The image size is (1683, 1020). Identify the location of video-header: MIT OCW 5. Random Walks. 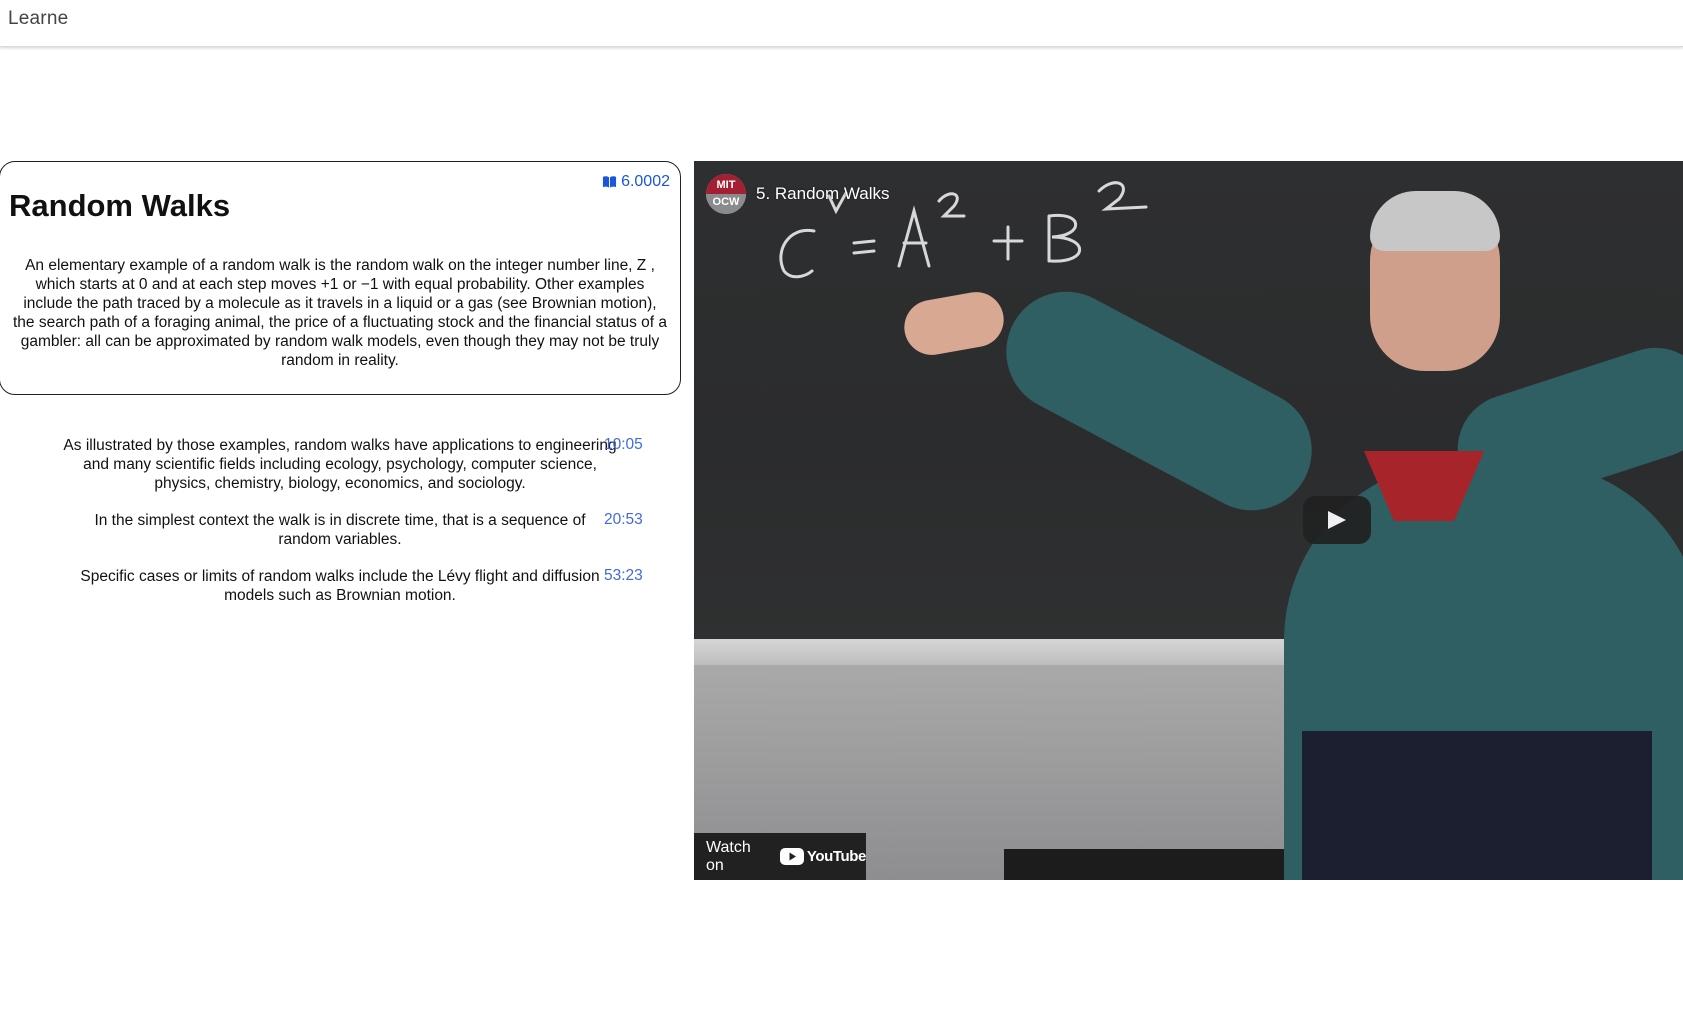
(798, 194).